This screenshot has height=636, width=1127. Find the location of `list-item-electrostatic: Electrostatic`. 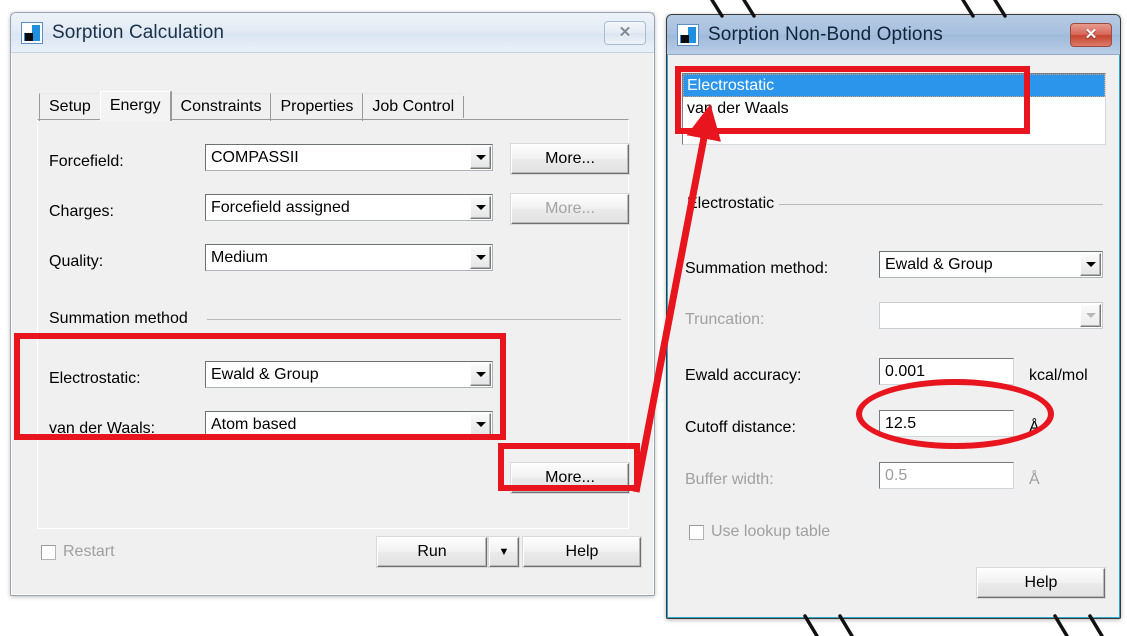

list-item-electrostatic: Electrostatic is located at coordinates (894, 85).